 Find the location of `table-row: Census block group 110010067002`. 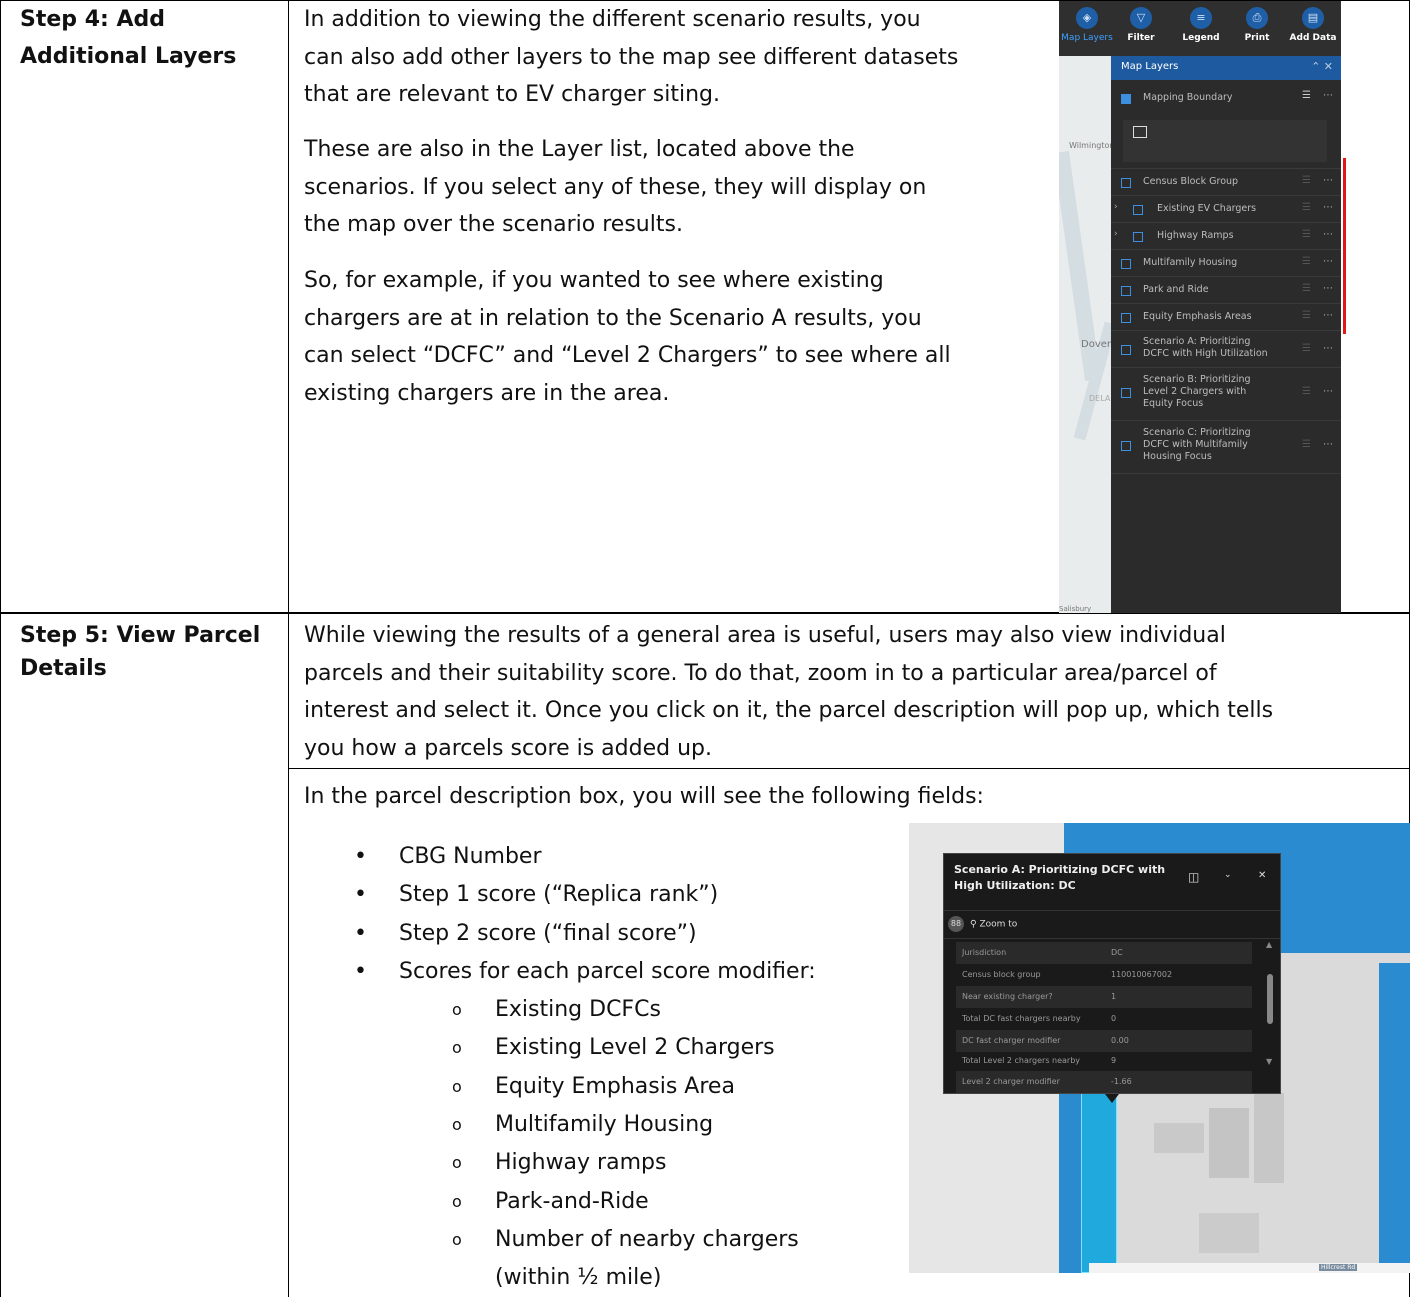

table-row: Census block group 110010067002 is located at coordinates (1104, 975).